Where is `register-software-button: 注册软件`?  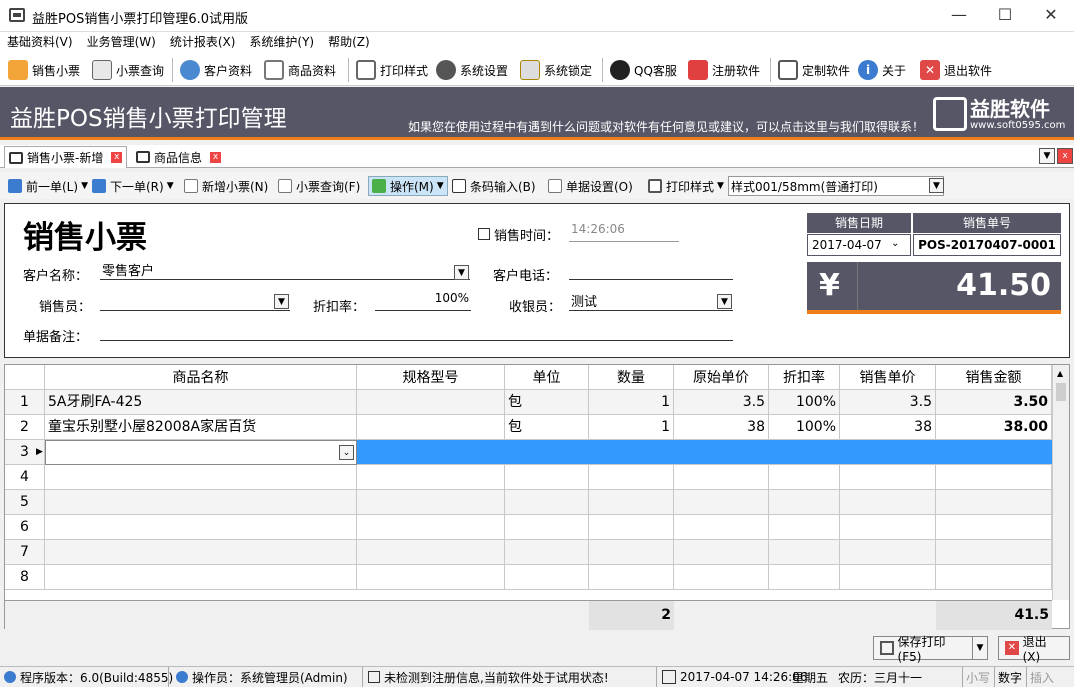
register-software-button: 注册软件 is located at coordinates (724, 70).